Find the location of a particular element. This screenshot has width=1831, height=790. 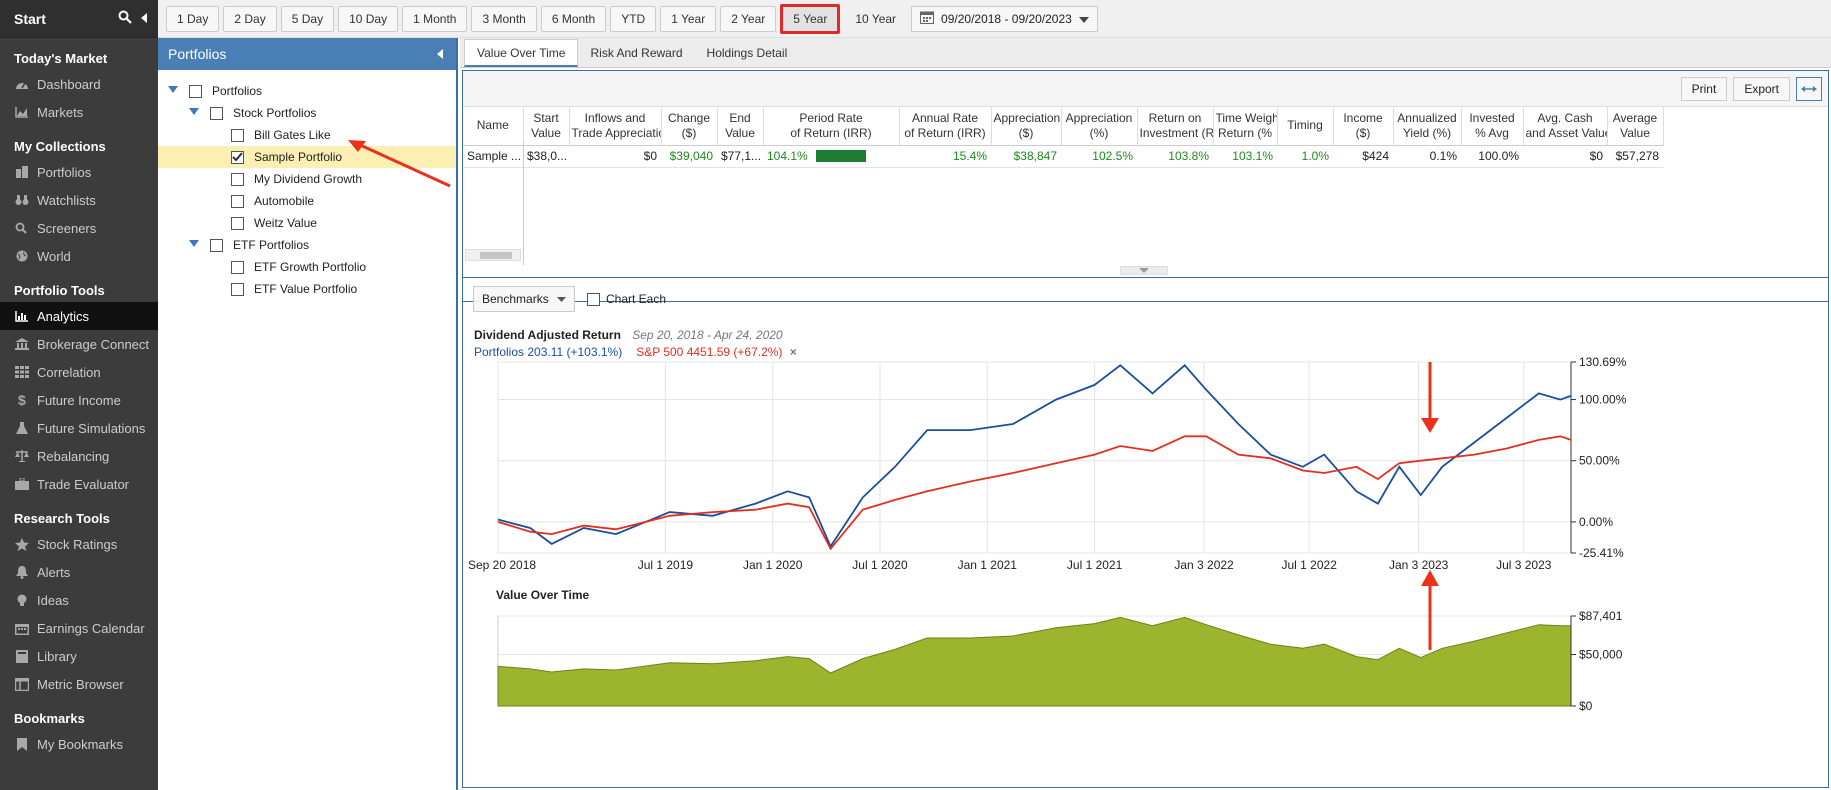

tree-item-portfolios: Portfolios is located at coordinates (307, 91).